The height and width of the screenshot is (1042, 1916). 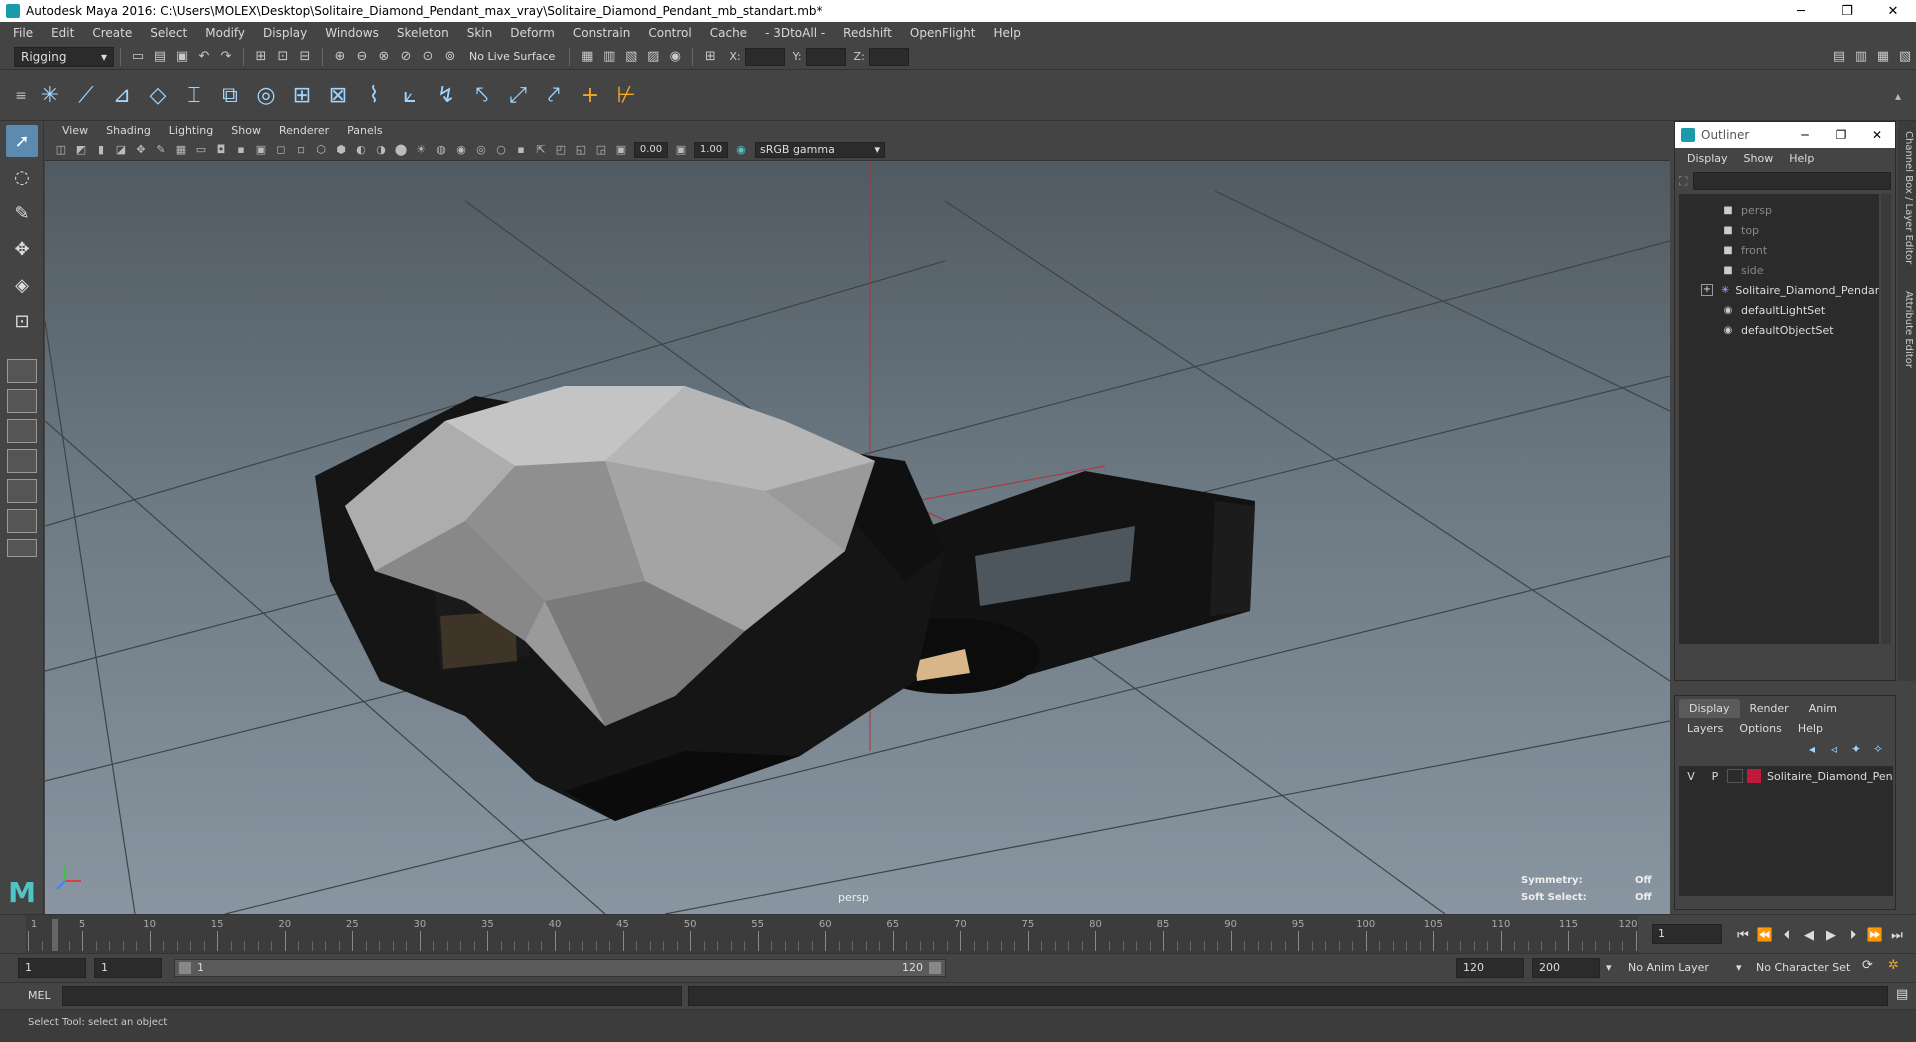 What do you see at coordinates (261, 57) in the screenshot?
I see `select-hierarchy-icon: ⊞` at bounding box center [261, 57].